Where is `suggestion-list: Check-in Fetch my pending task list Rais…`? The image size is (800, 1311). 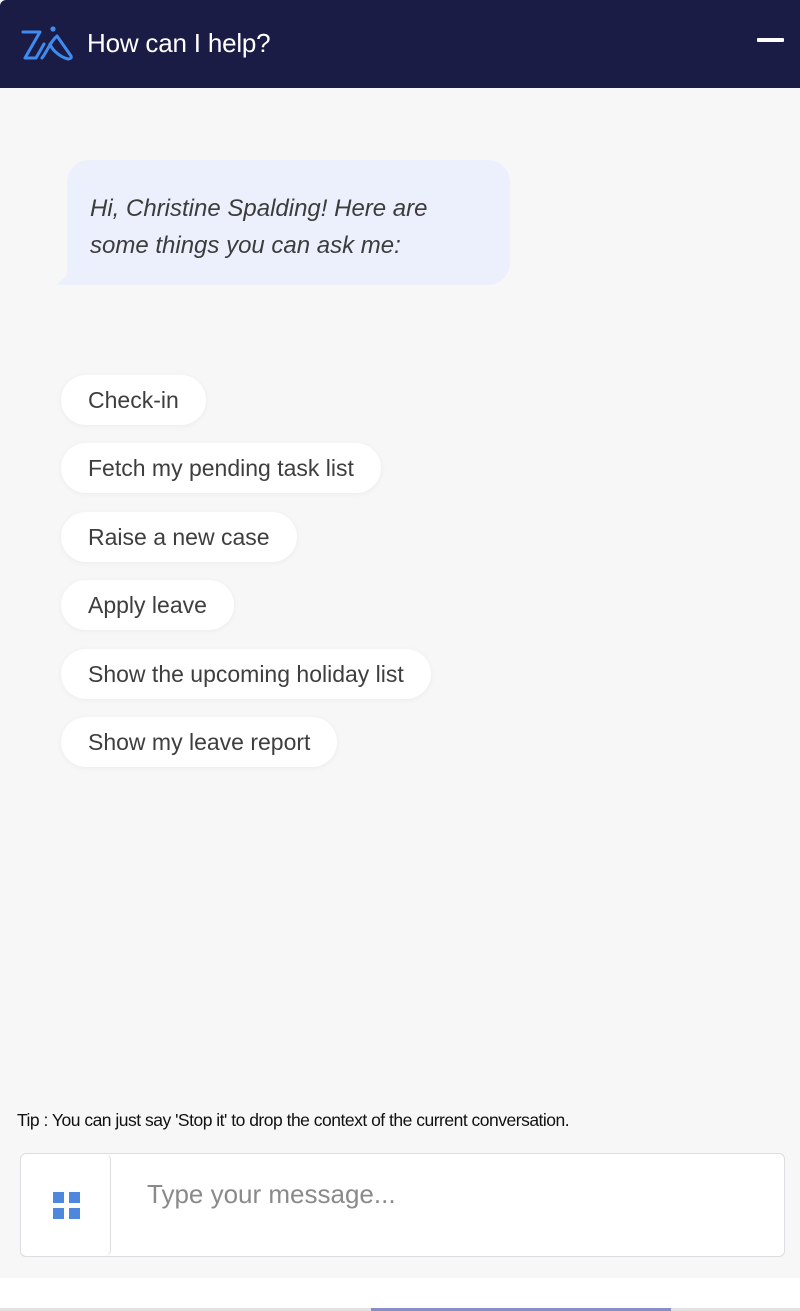
suggestion-list: Check-in Fetch my pending task list Rais… is located at coordinates (246, 580).